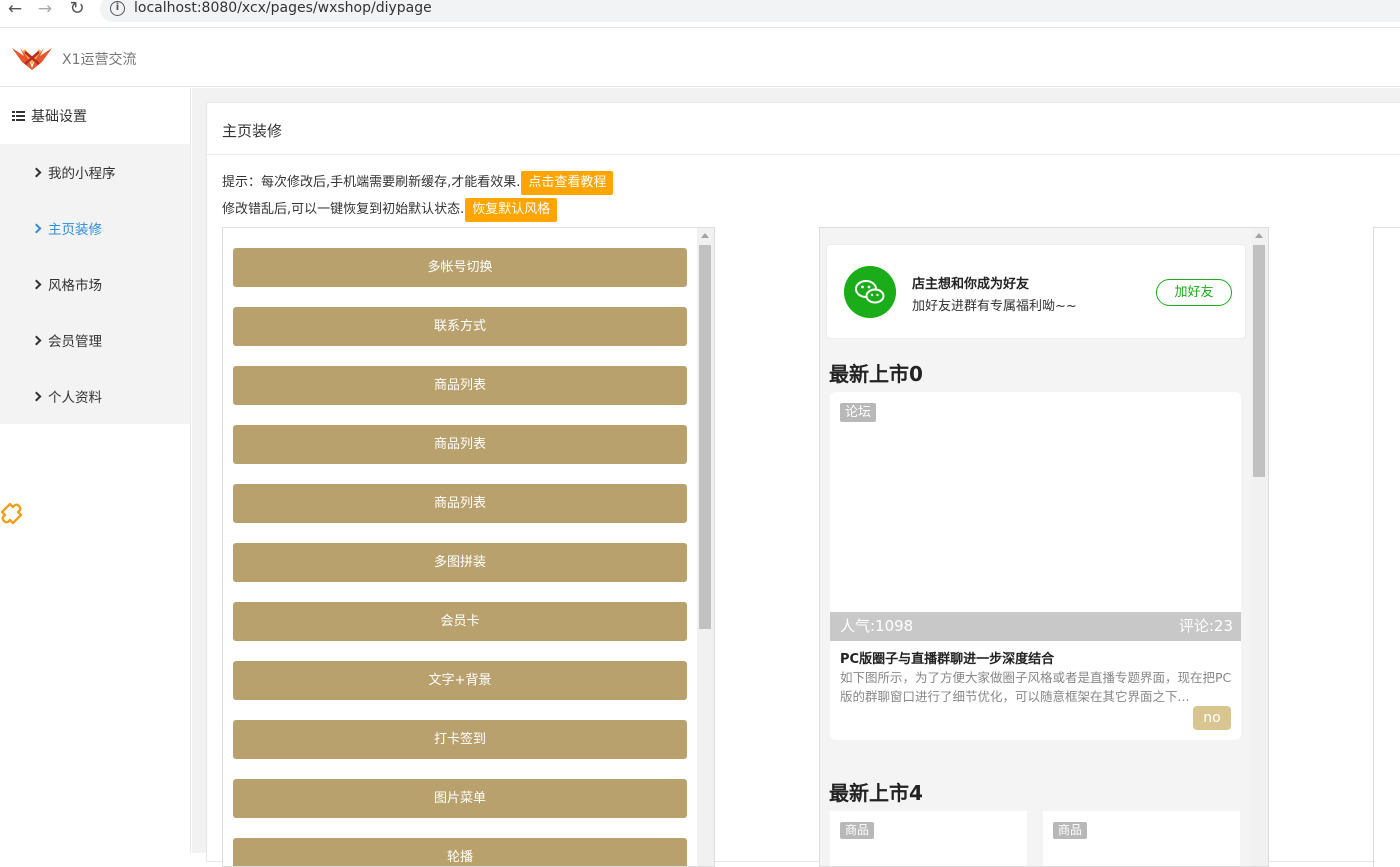  What do you see at coordinates (1205, 626) in the screenshot?
I see `news-comments: 评论:23` at bounding box center [1205, 626].